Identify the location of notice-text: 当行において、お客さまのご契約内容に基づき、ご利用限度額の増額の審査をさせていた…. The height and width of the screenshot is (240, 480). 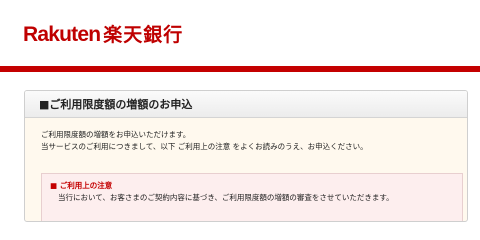
(226, 197).